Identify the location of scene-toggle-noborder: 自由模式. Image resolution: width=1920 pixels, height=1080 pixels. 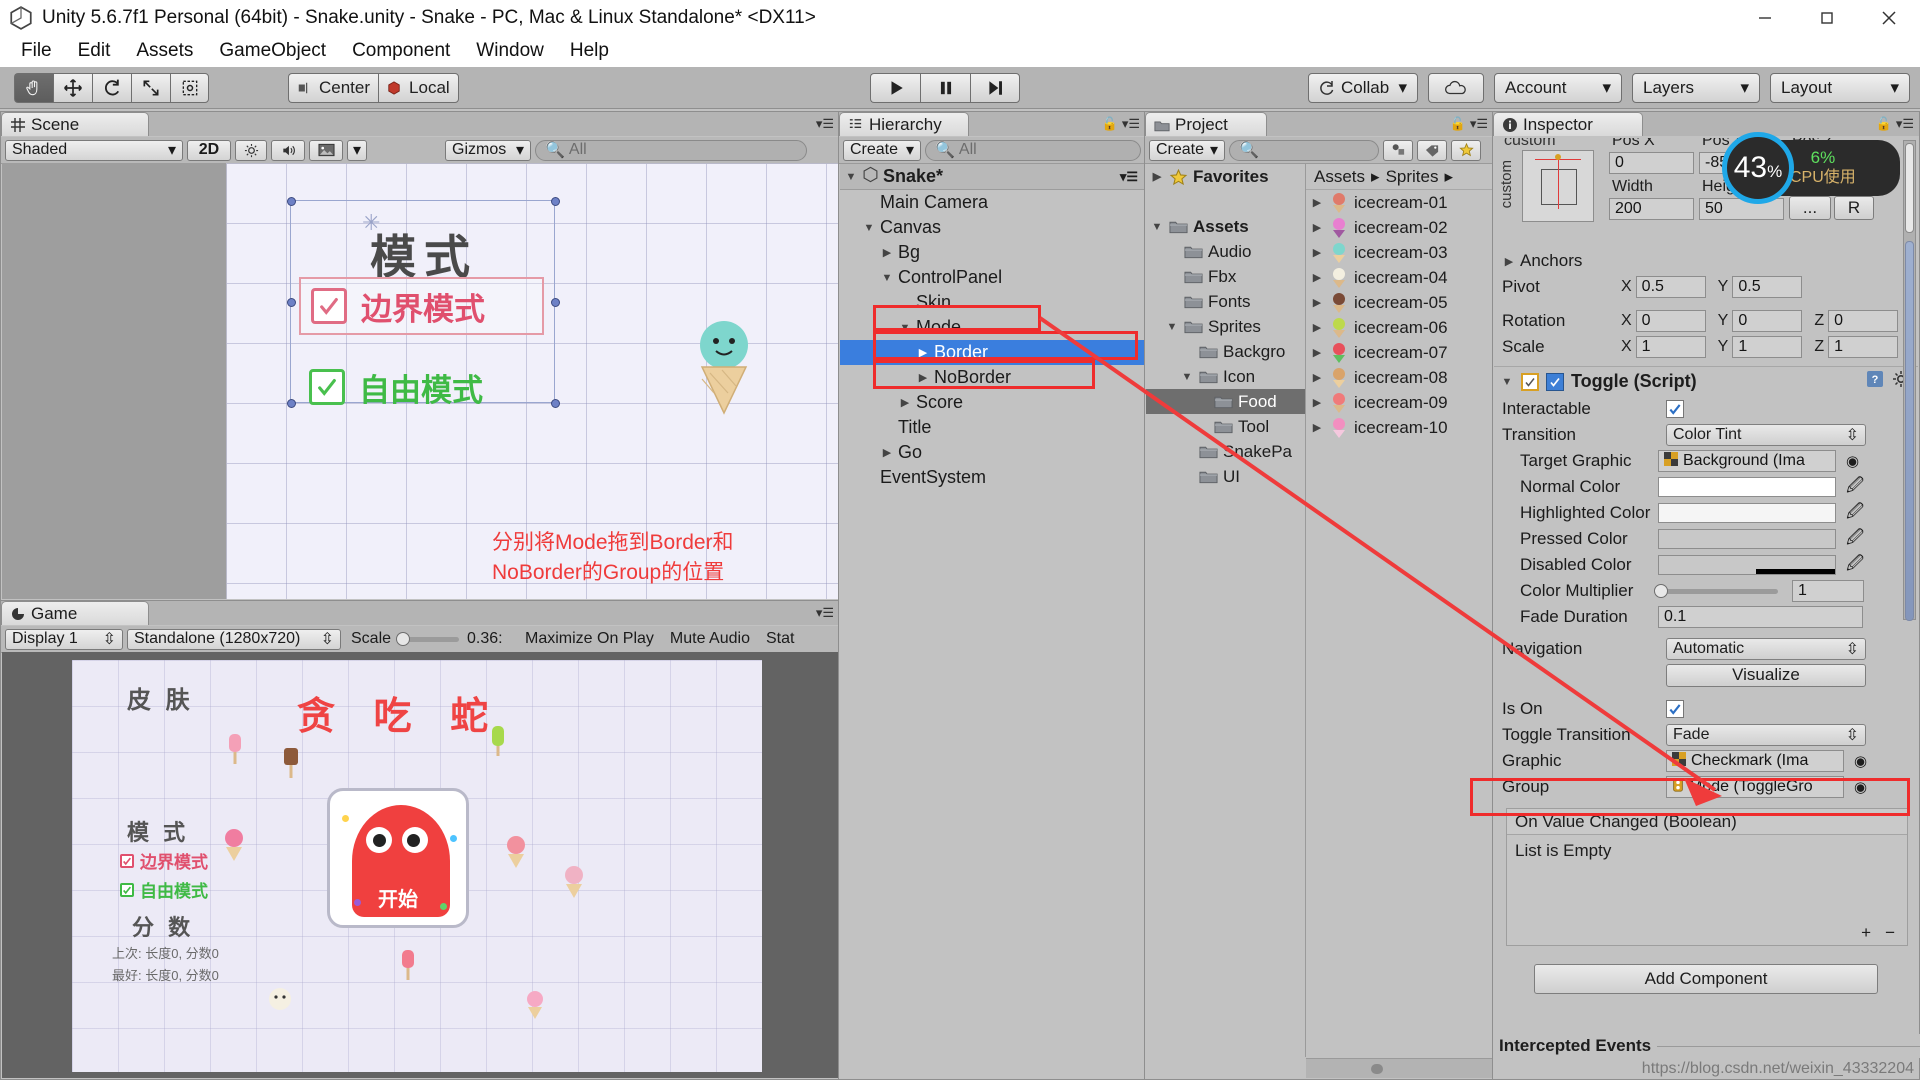
(421, 387).